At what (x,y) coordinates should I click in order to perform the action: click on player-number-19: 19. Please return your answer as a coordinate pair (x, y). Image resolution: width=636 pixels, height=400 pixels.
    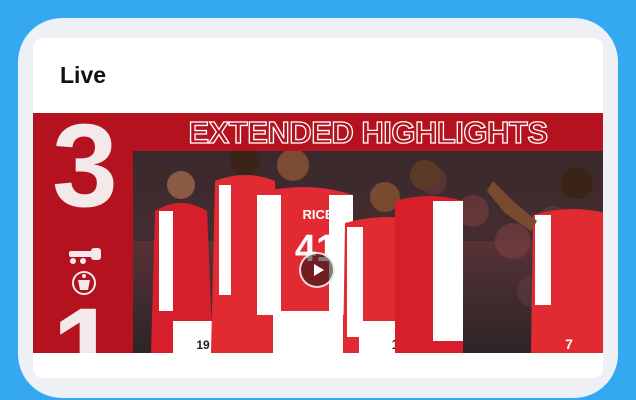
    Looking at the image, I should click on (203, 345).